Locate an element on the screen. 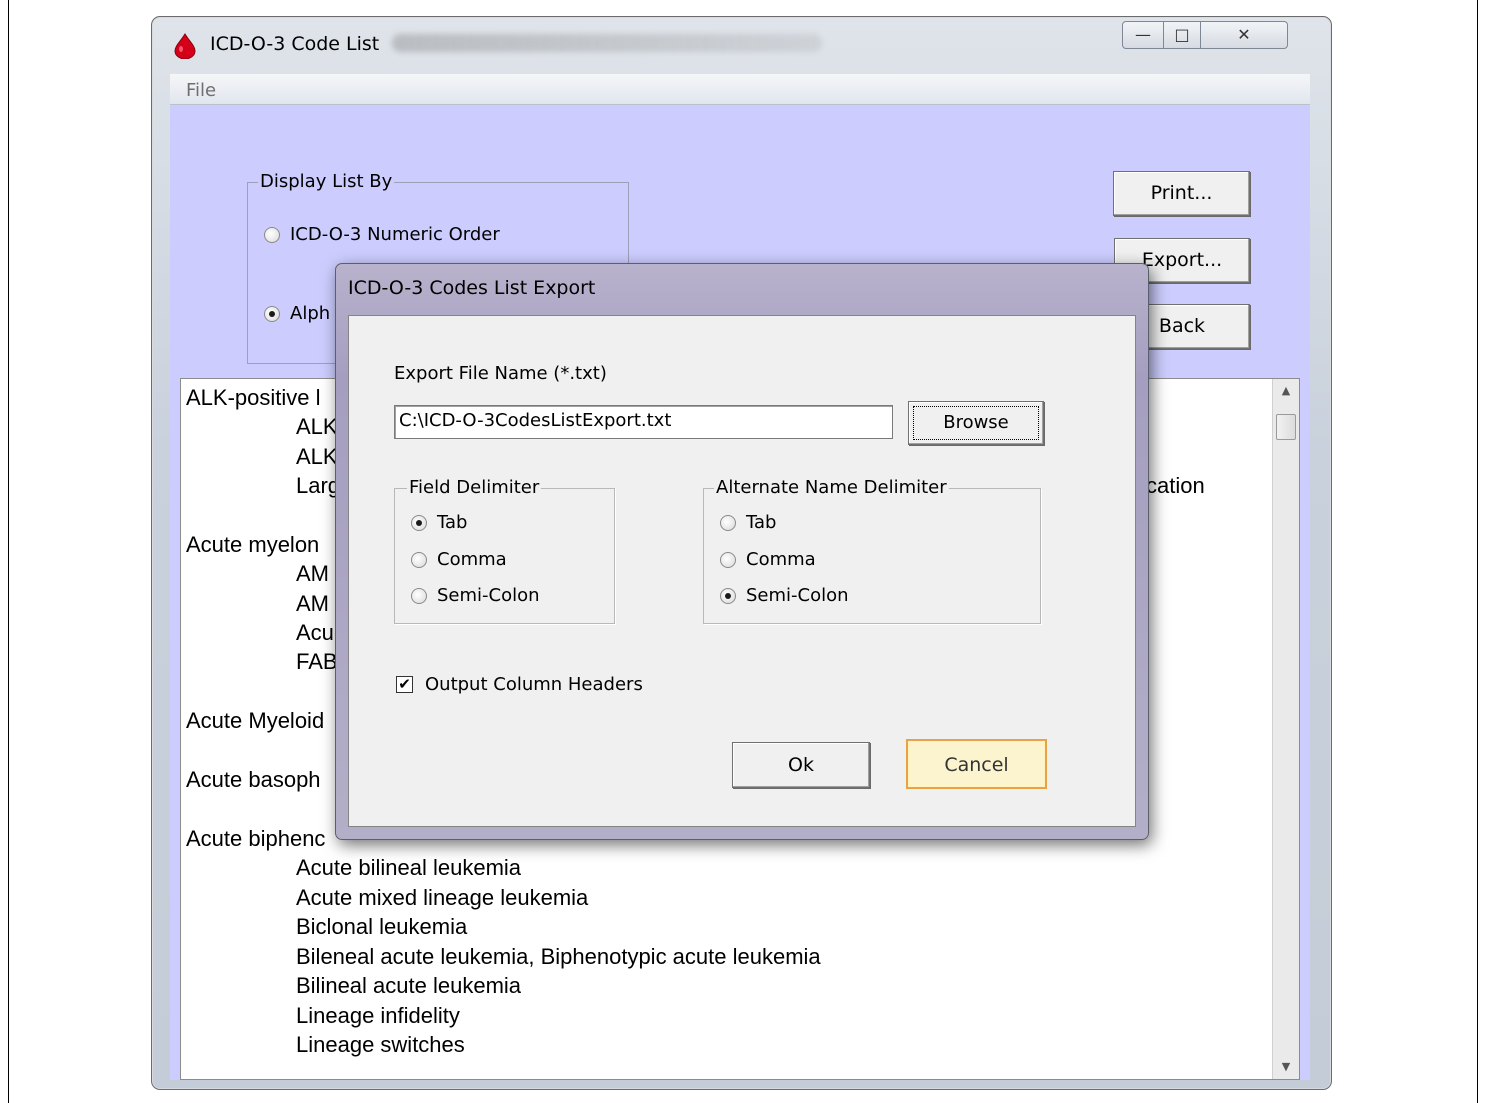 The width and height of the screenshot is (1486, 1103). radio-numeric-order: ICD-O-3 Numeric Order is located at coordinates (382, 234).